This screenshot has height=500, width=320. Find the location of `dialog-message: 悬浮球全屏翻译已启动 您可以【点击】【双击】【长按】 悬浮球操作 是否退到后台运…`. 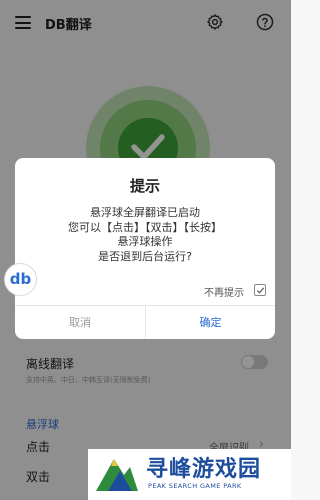

dialog-message: 悬浮球全屏翻译已启动 您可以【点击】【双击】【长按】 悬浮球操作 是否退到后台运… is located at coordinates (145, 235).